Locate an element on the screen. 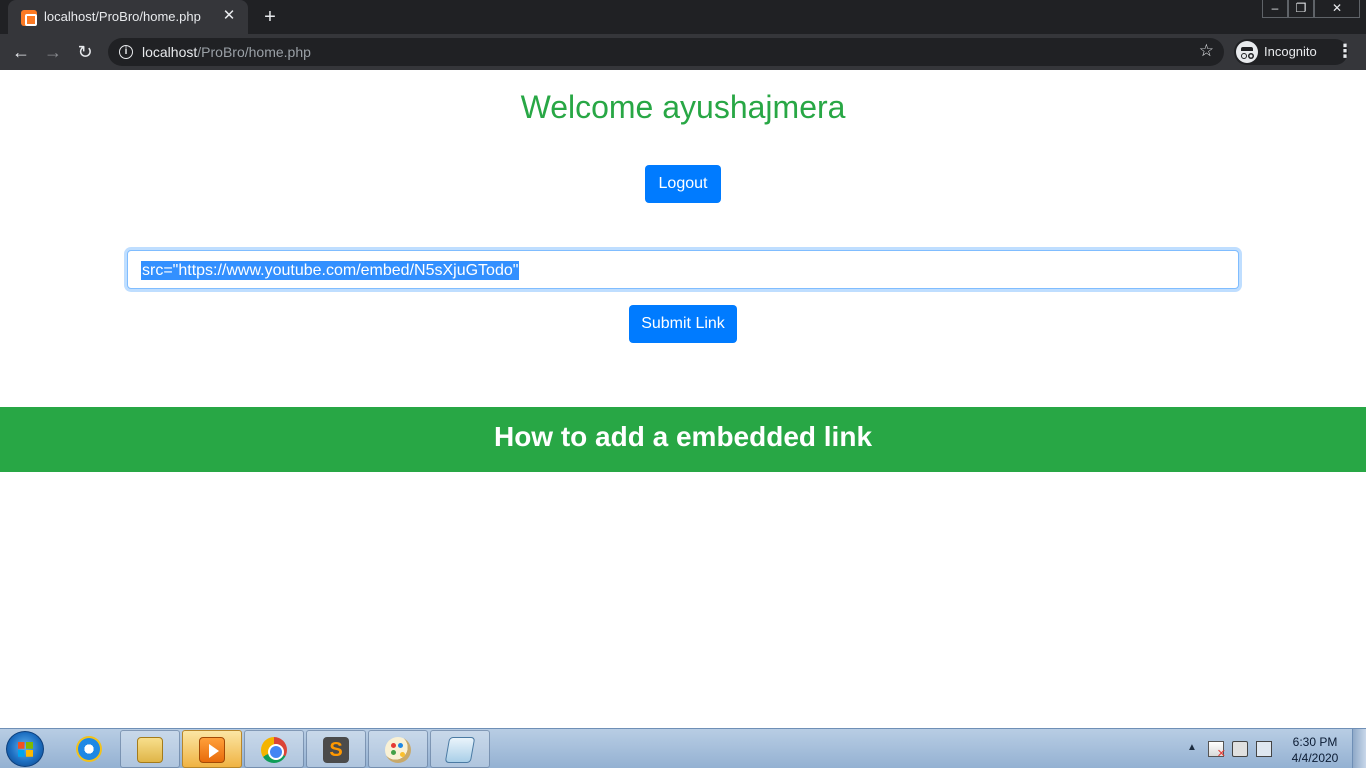  browser-menu-icon: ⋮ is located at coordinates (1345, 52).